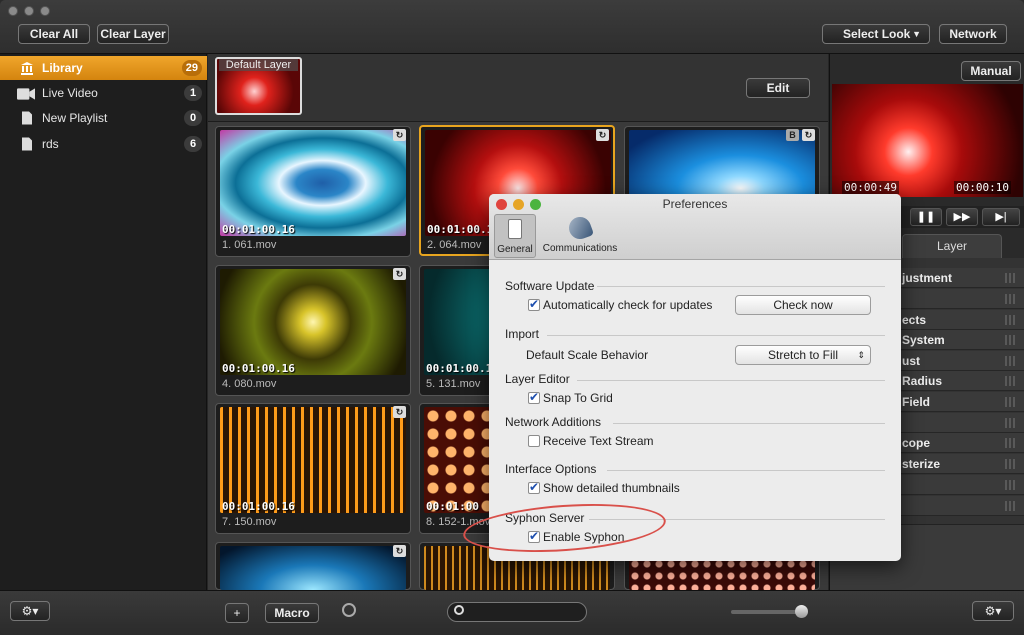 The image size is (1024, 635). Describe the element at coordinates (870, 187) in the screenshot. I see `time-elapsed: 00:00:49` at that location.